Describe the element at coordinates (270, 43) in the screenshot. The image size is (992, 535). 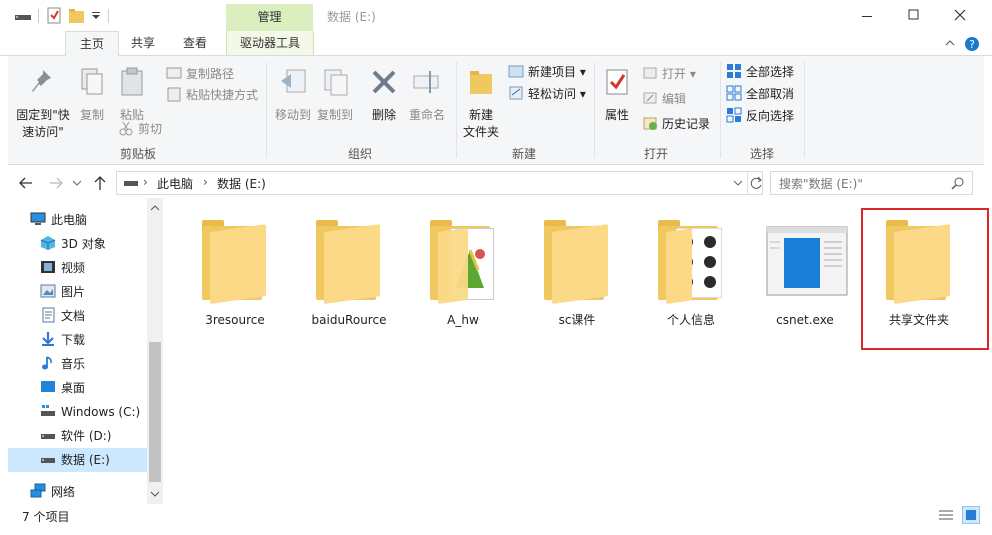
I see `tab-drive-tools: 驱动器工具` at that location.